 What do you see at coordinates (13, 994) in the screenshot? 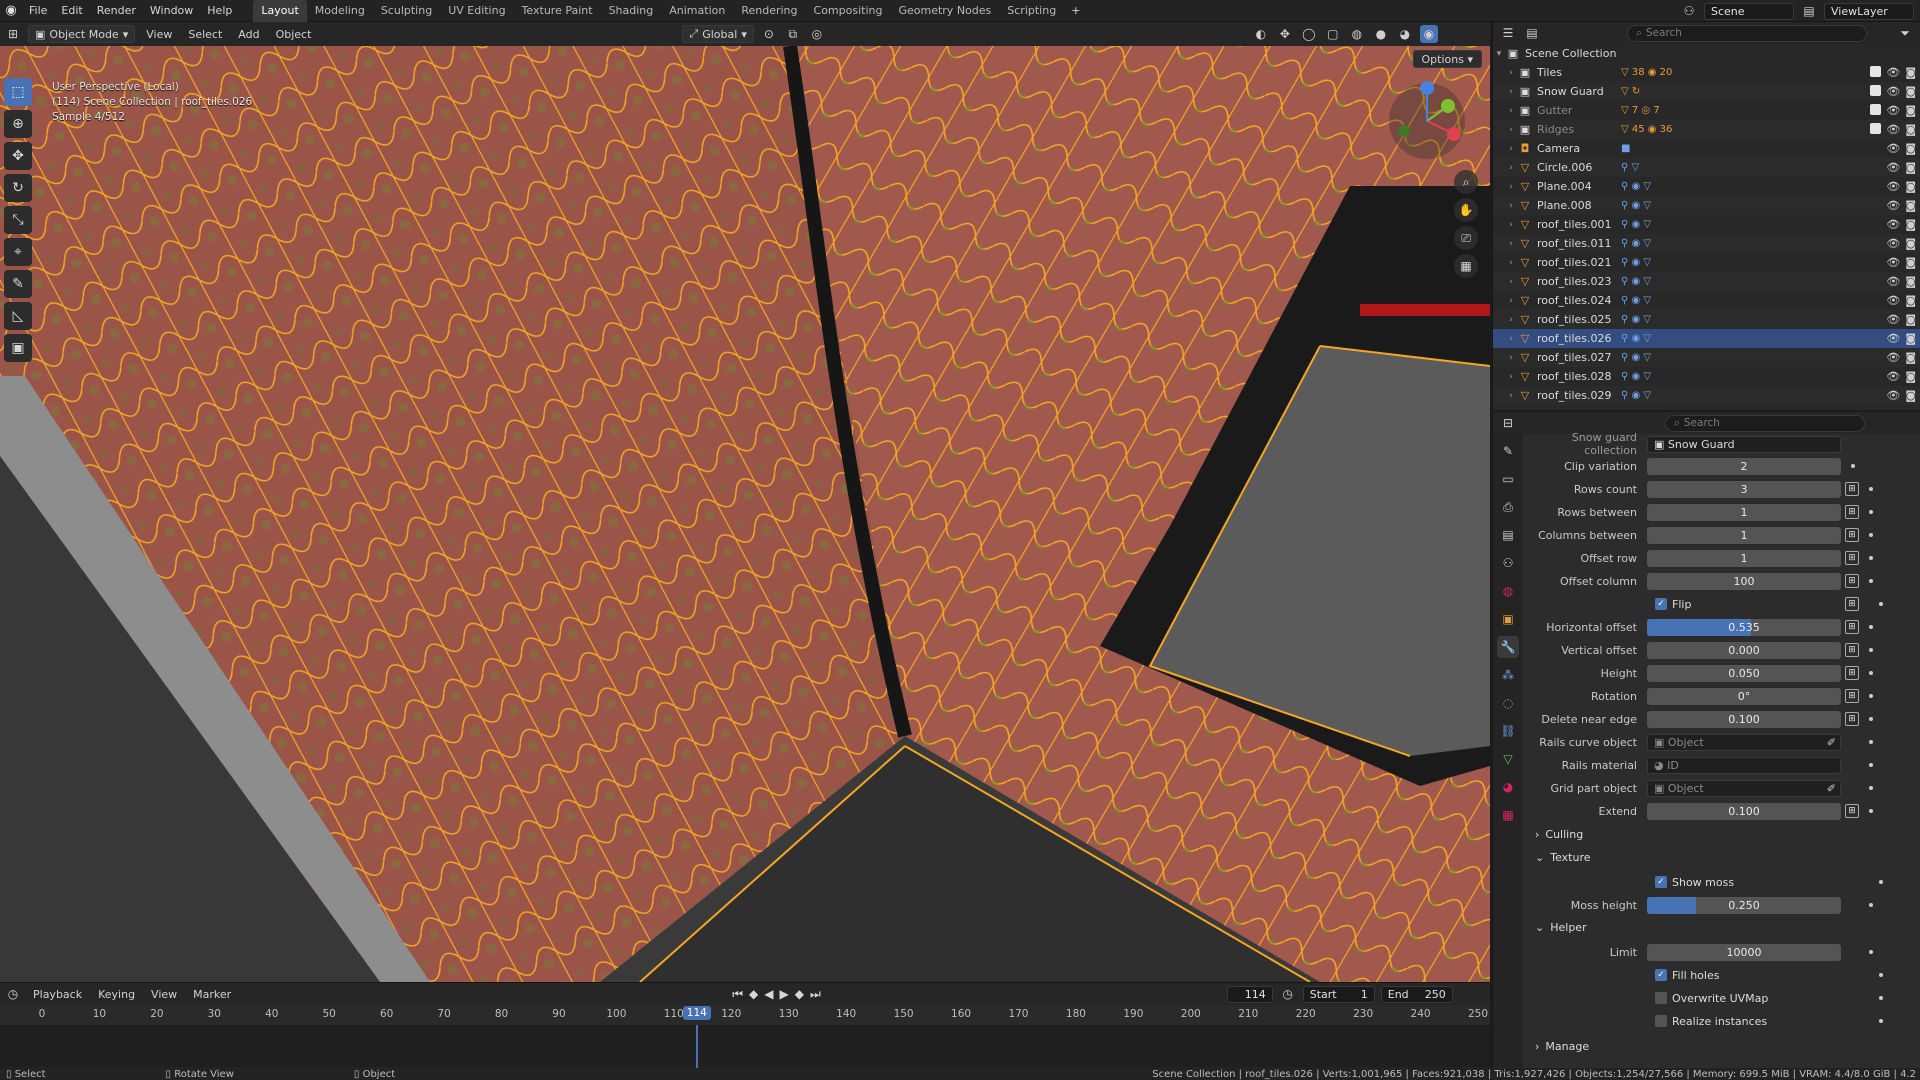
I see `editor-type-icon: ◷` at bounding box center [13, 994].